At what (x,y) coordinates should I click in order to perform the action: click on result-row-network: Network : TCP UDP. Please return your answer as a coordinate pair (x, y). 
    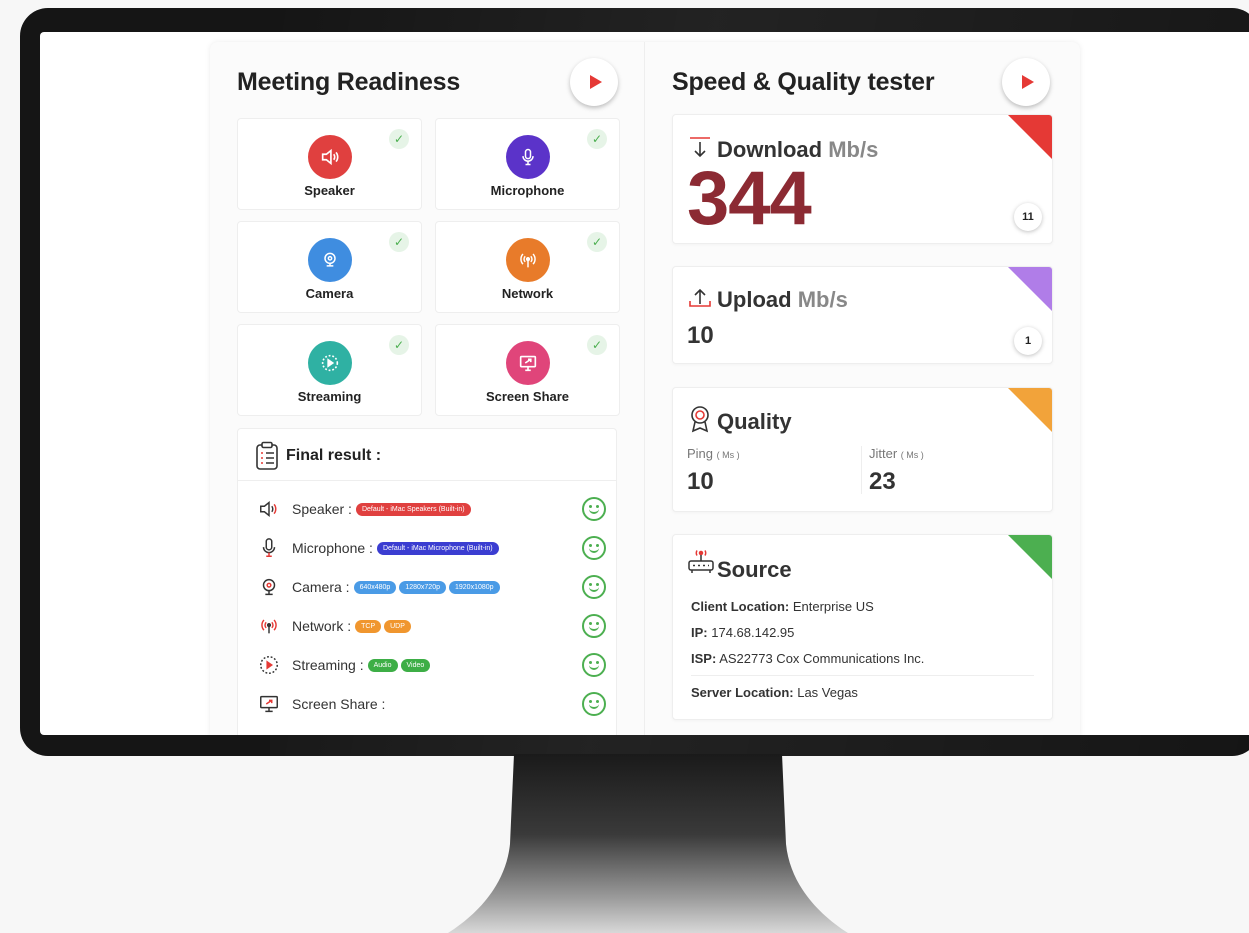
    Looking at the image, I should click on (431, 626).